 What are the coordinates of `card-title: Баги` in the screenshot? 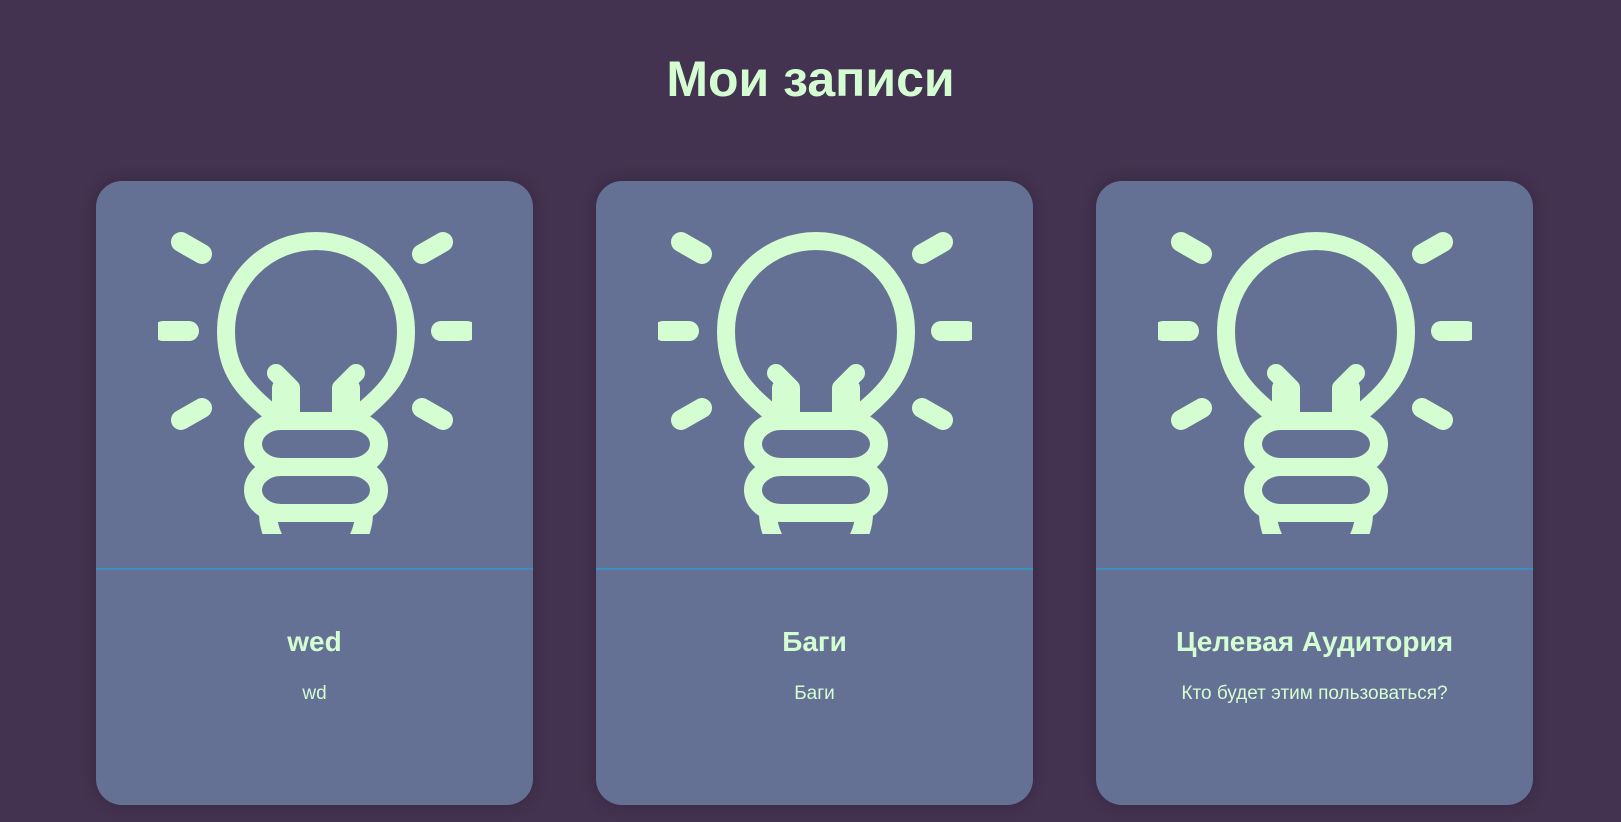 It's located at (814, 641).